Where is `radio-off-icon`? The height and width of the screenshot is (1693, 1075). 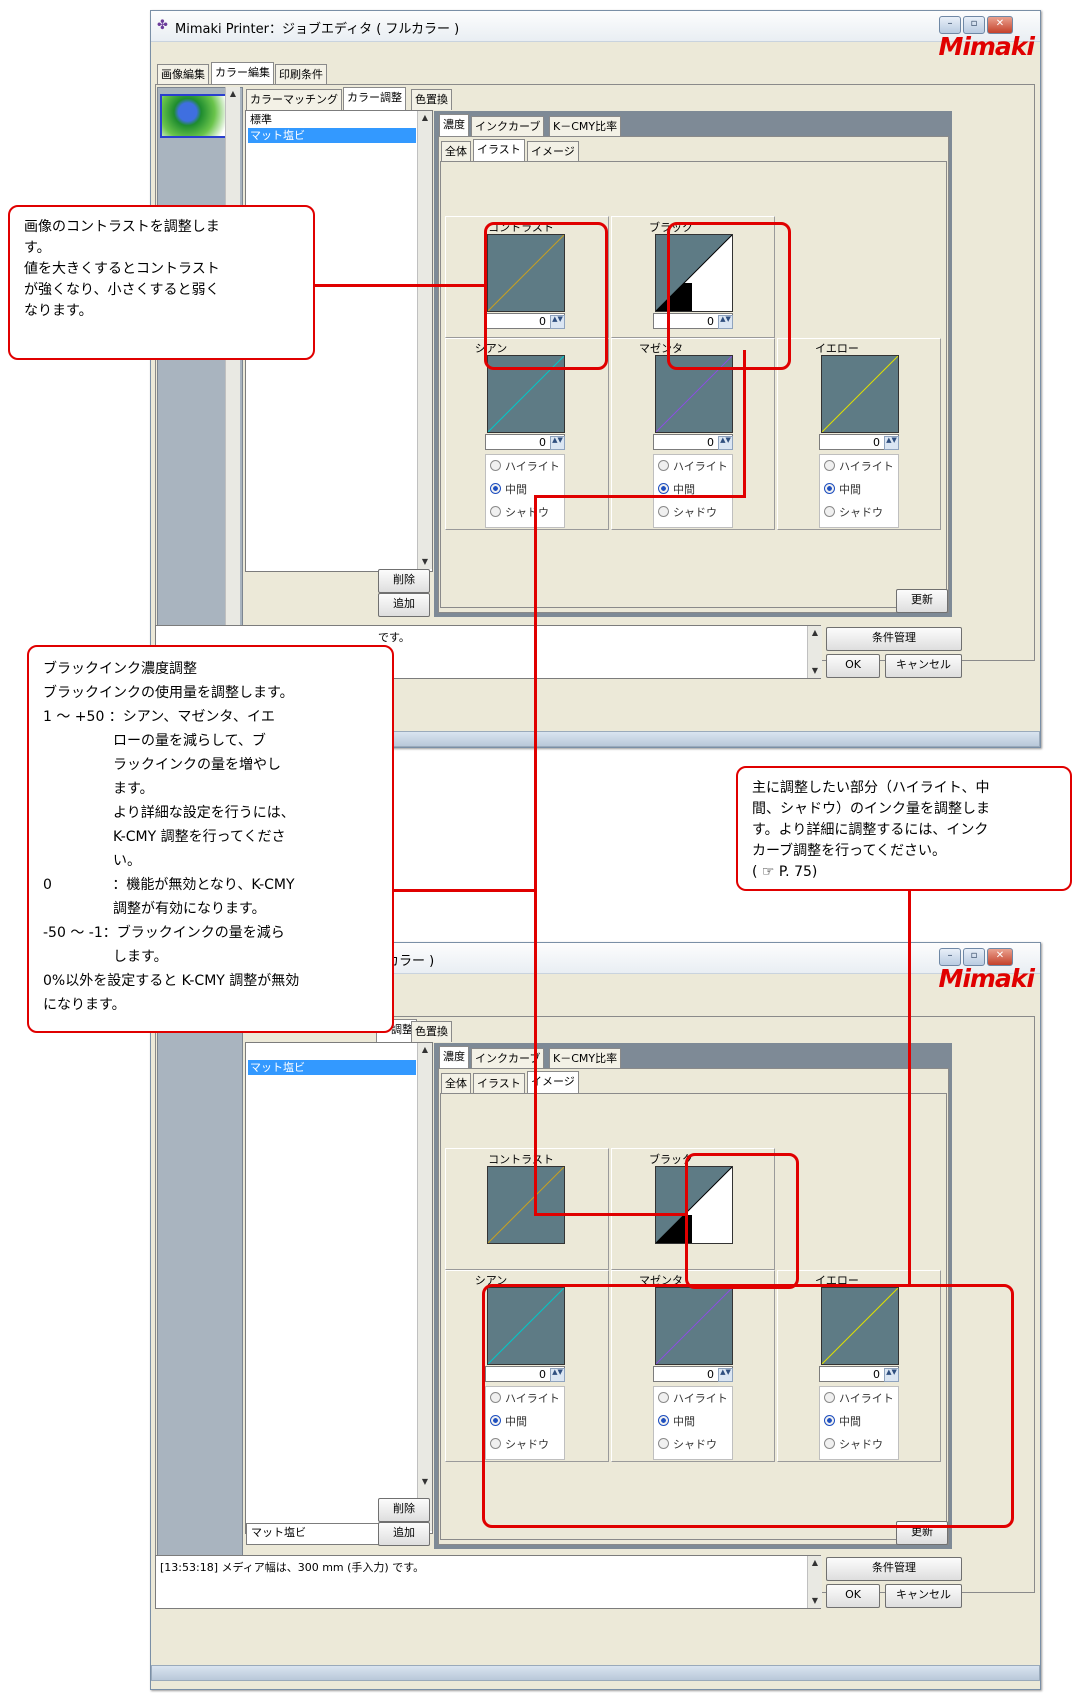
radio-off-icon is located at coordinates (495, 511).